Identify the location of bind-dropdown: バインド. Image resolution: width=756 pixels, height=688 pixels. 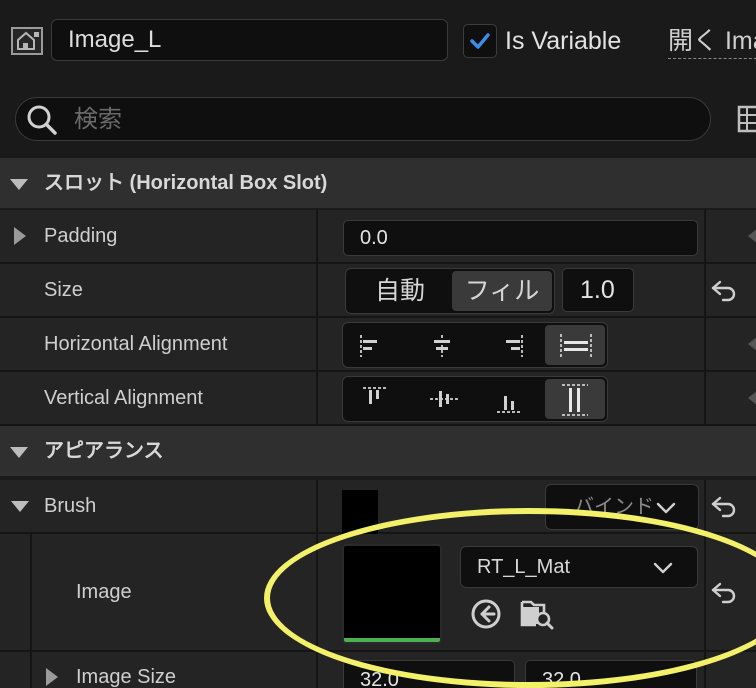
(622, 507).